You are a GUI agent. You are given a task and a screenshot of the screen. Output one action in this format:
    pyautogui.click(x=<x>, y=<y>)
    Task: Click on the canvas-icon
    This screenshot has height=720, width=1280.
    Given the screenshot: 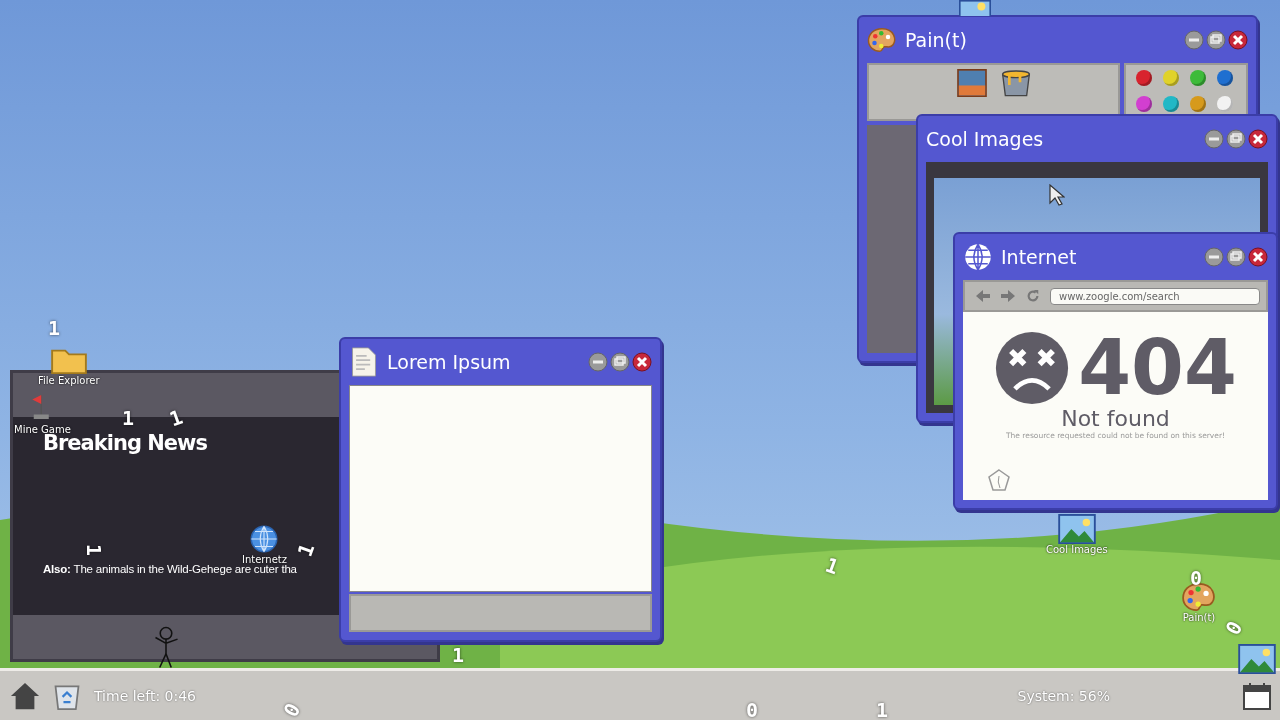 What is the action you would take?
    pyautogui.click(x=971, y=83)
    